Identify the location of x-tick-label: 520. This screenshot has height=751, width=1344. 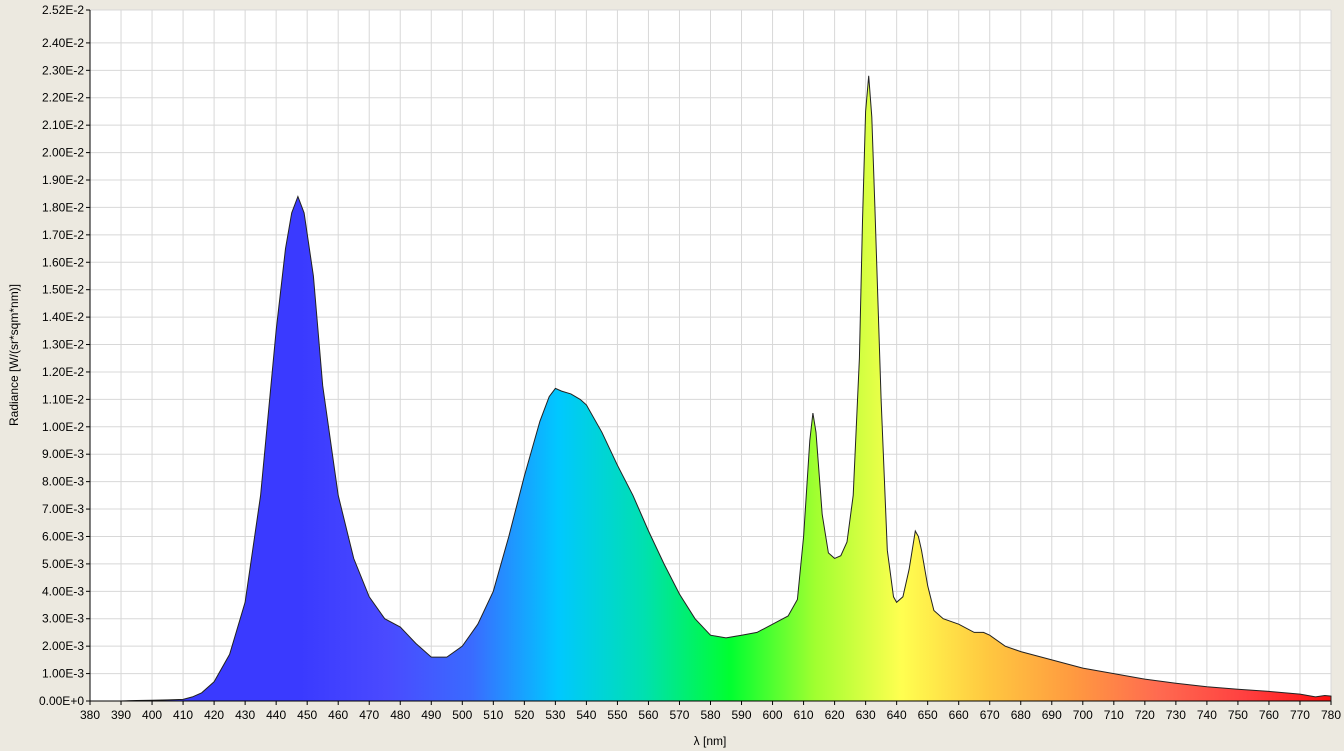
(524, 715).